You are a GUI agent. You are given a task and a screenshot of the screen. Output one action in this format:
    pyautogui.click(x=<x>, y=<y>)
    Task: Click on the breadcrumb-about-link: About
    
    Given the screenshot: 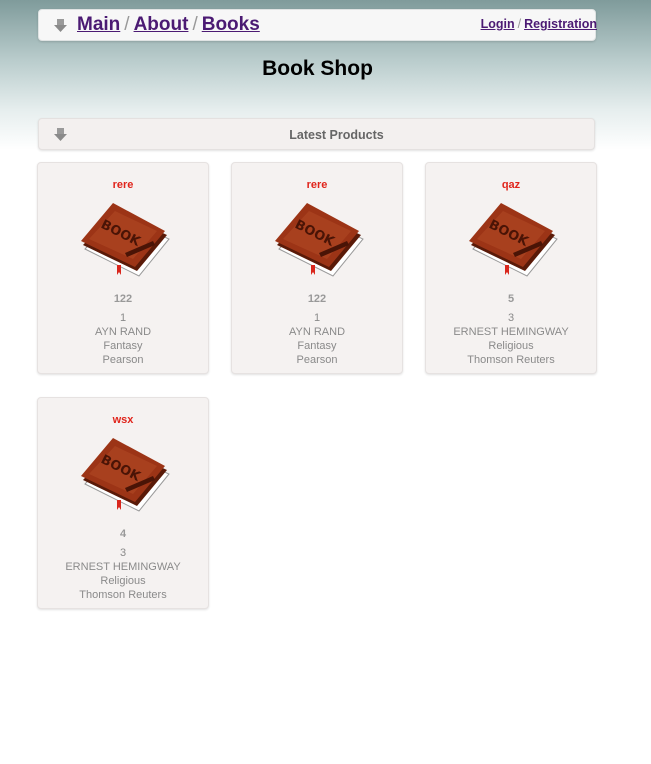 What is the action you would take?
    pyautogui.click(x=161, y=24)
    